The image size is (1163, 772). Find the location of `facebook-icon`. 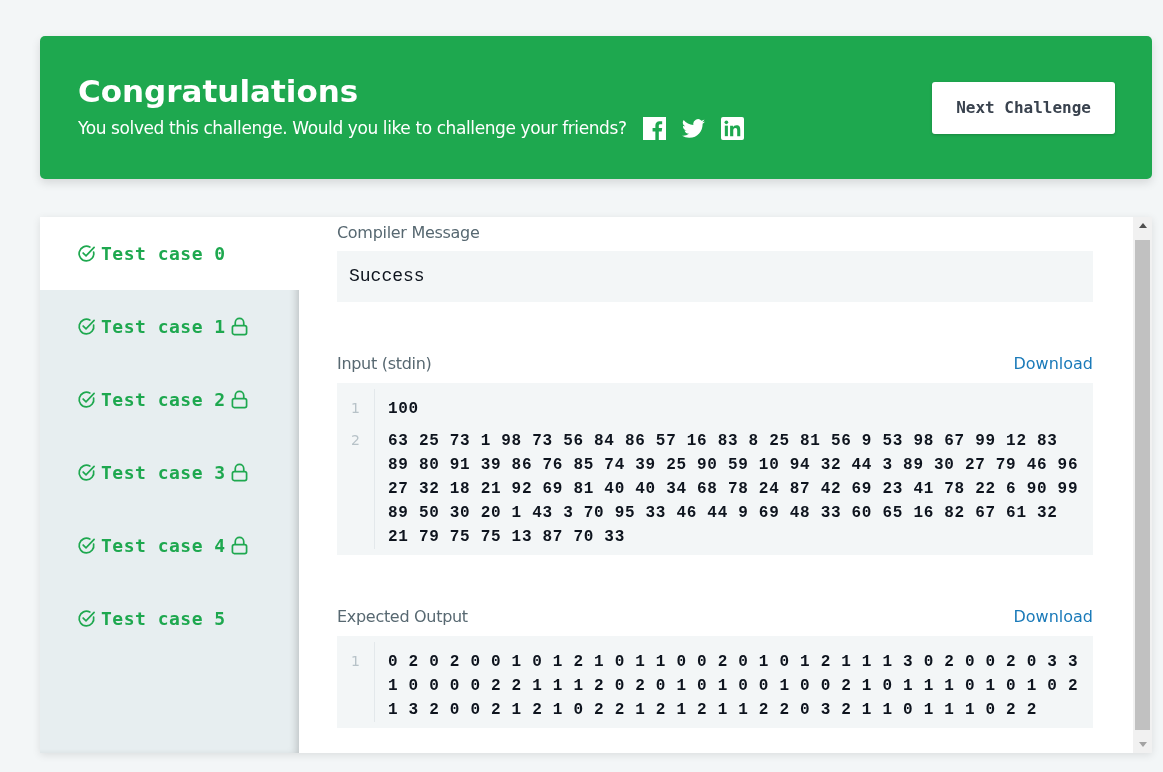

facebook-icon is located at coordinates (654, 129).